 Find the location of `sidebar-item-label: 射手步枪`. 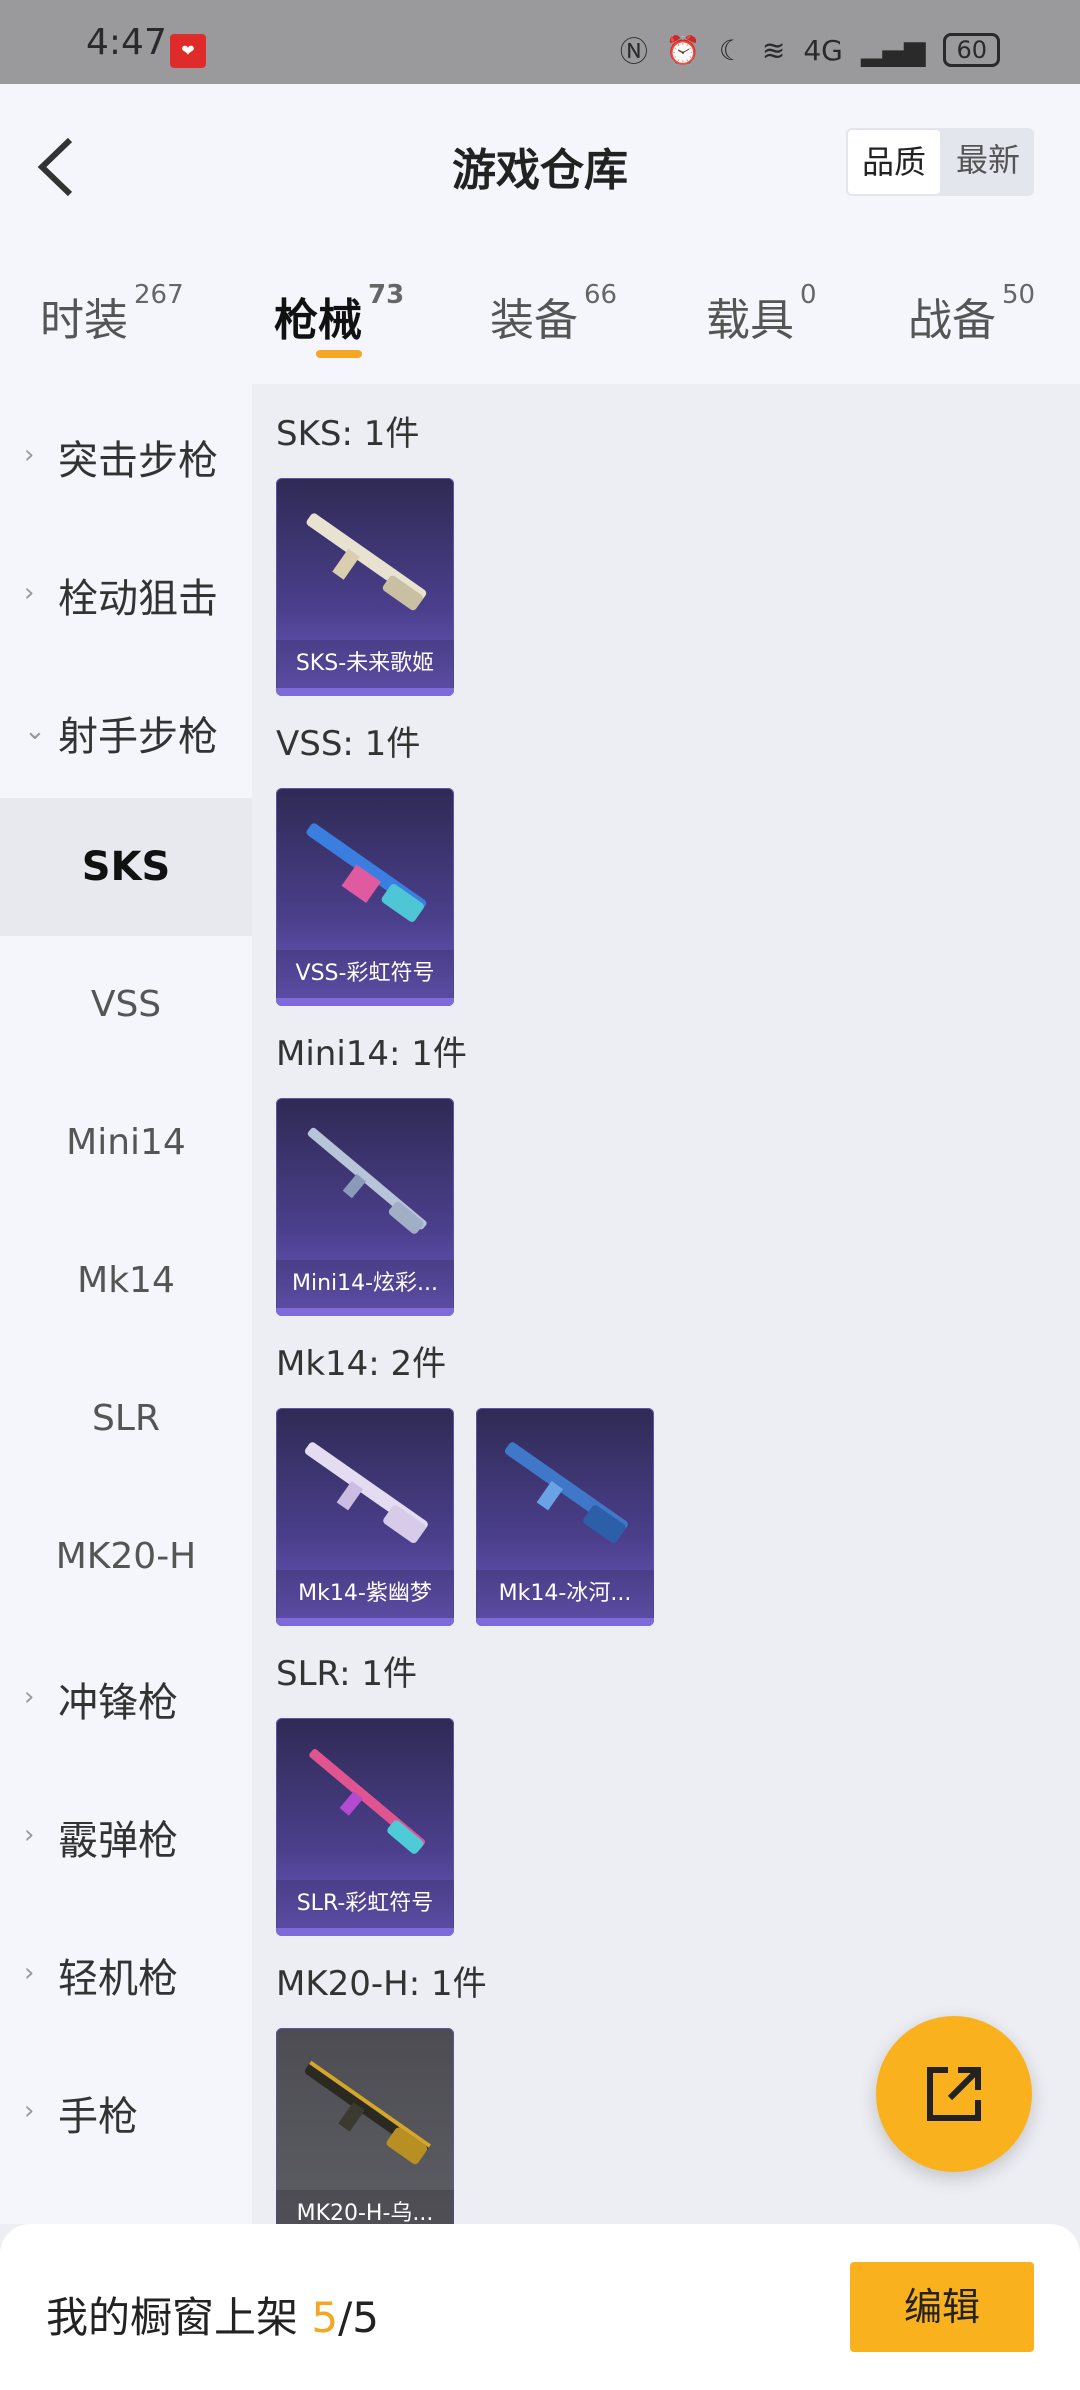

sidebar-item-label: 射手步枪 is located at coordinates (138, 737).